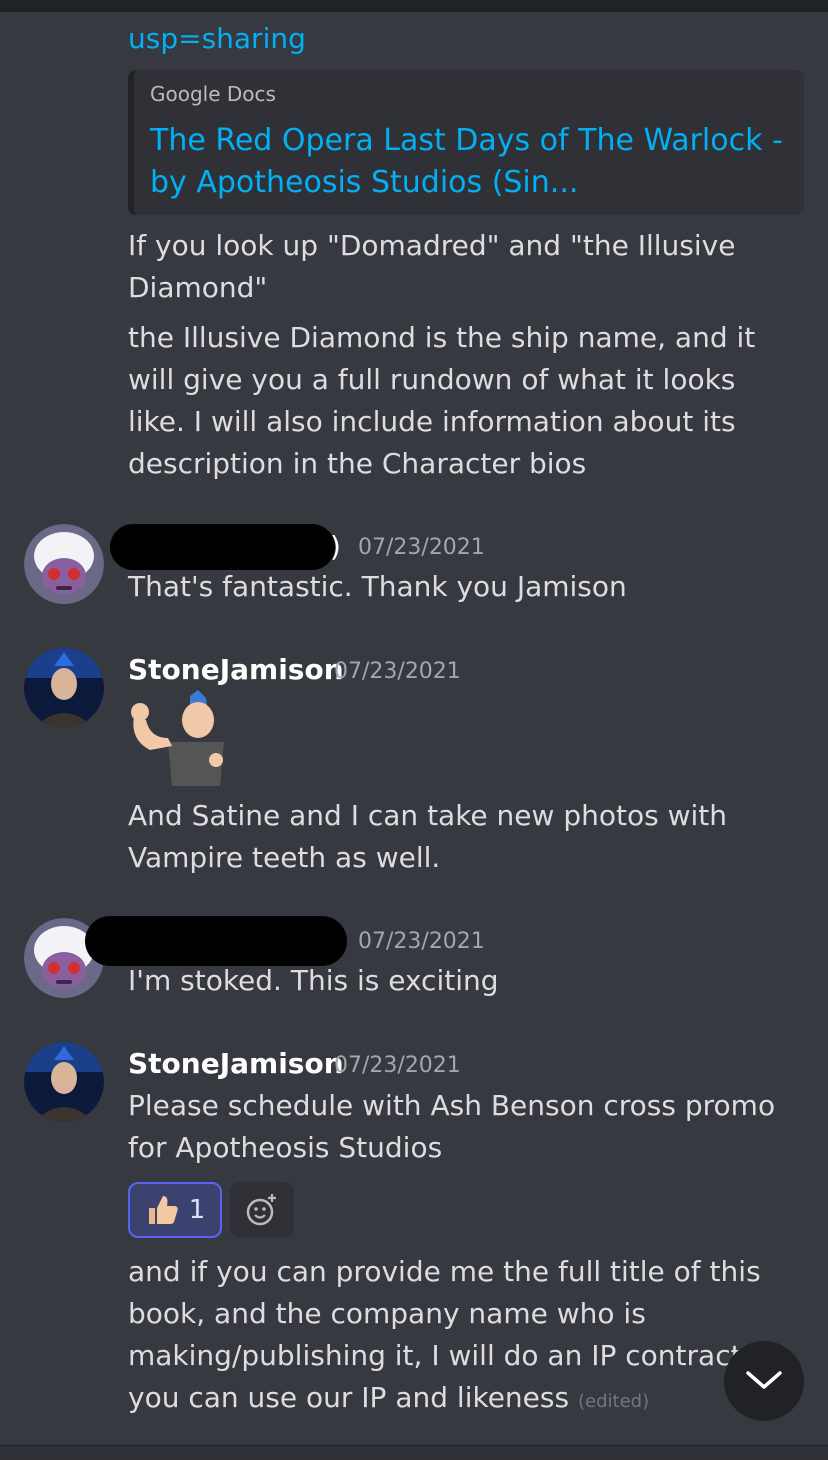 This screenshot has width=828, height=1460. What do you see at coordinates (177, 738) in the screenshot?
I see `flexing-sticker-icon` at bounding box center [177, 738].